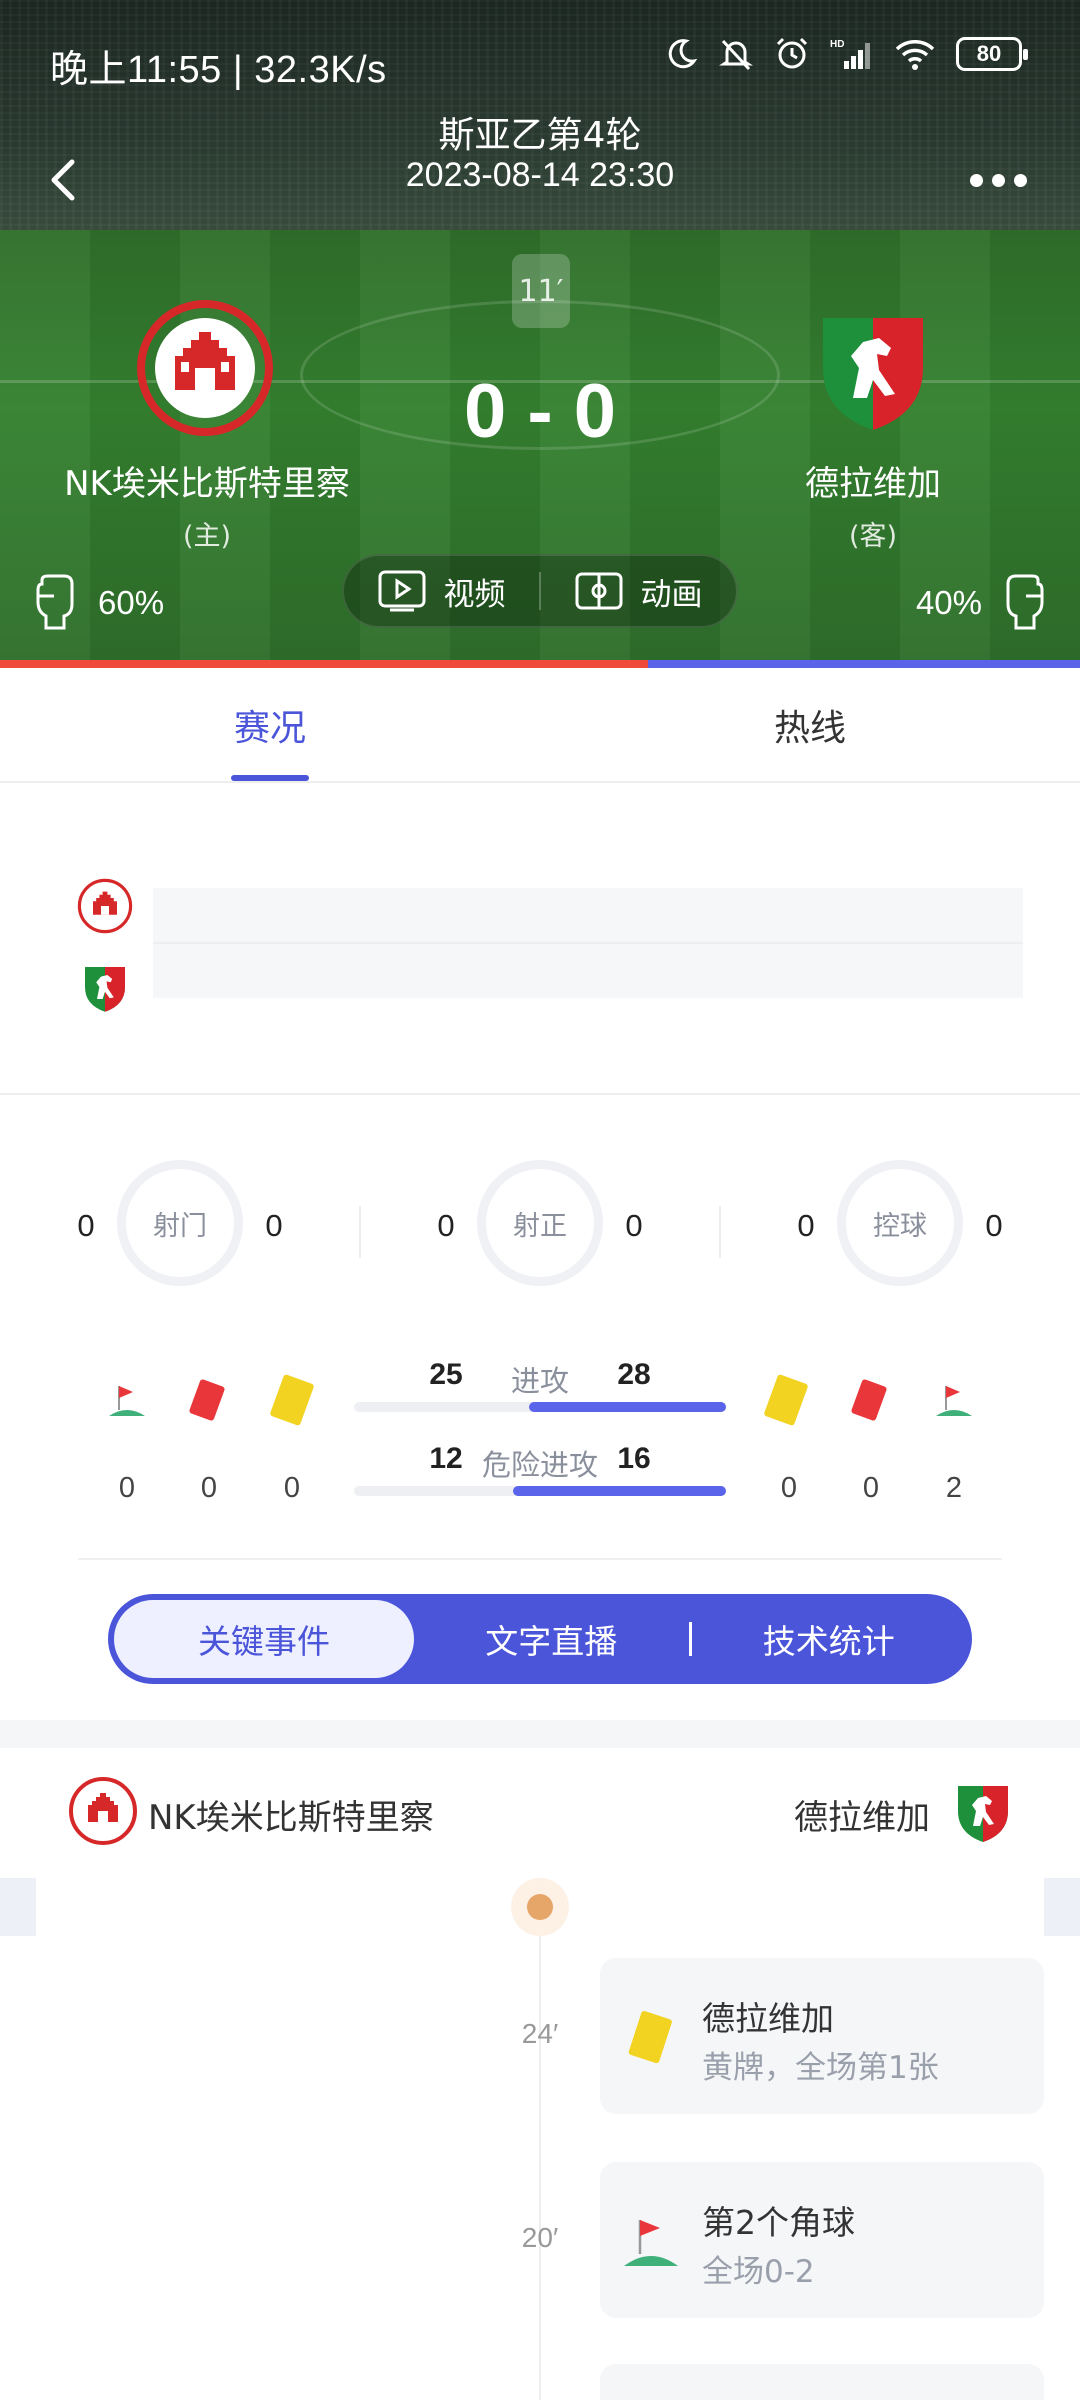 Image resolution: width=1080 pixels, height=2400 pixels. I want to click on stat-possession: 0 控球 0, so click(900, 1225).